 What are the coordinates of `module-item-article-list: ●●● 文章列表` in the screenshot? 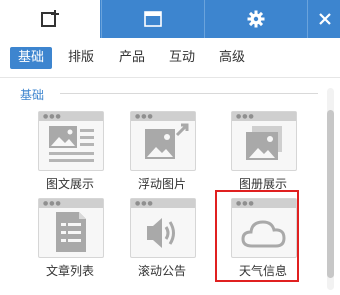 It's located at (75, 241).